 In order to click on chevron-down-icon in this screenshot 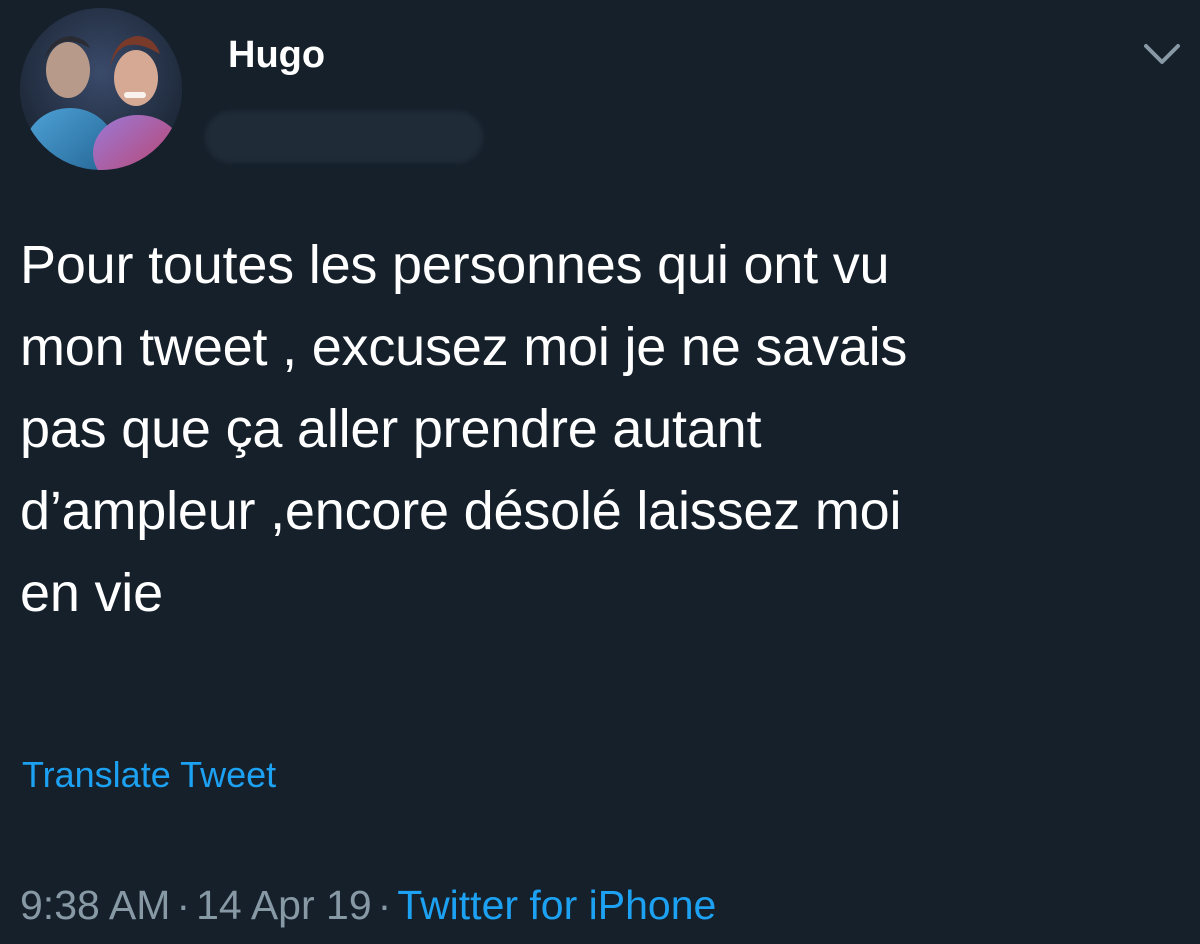, I will do `click(1162, 54)`.